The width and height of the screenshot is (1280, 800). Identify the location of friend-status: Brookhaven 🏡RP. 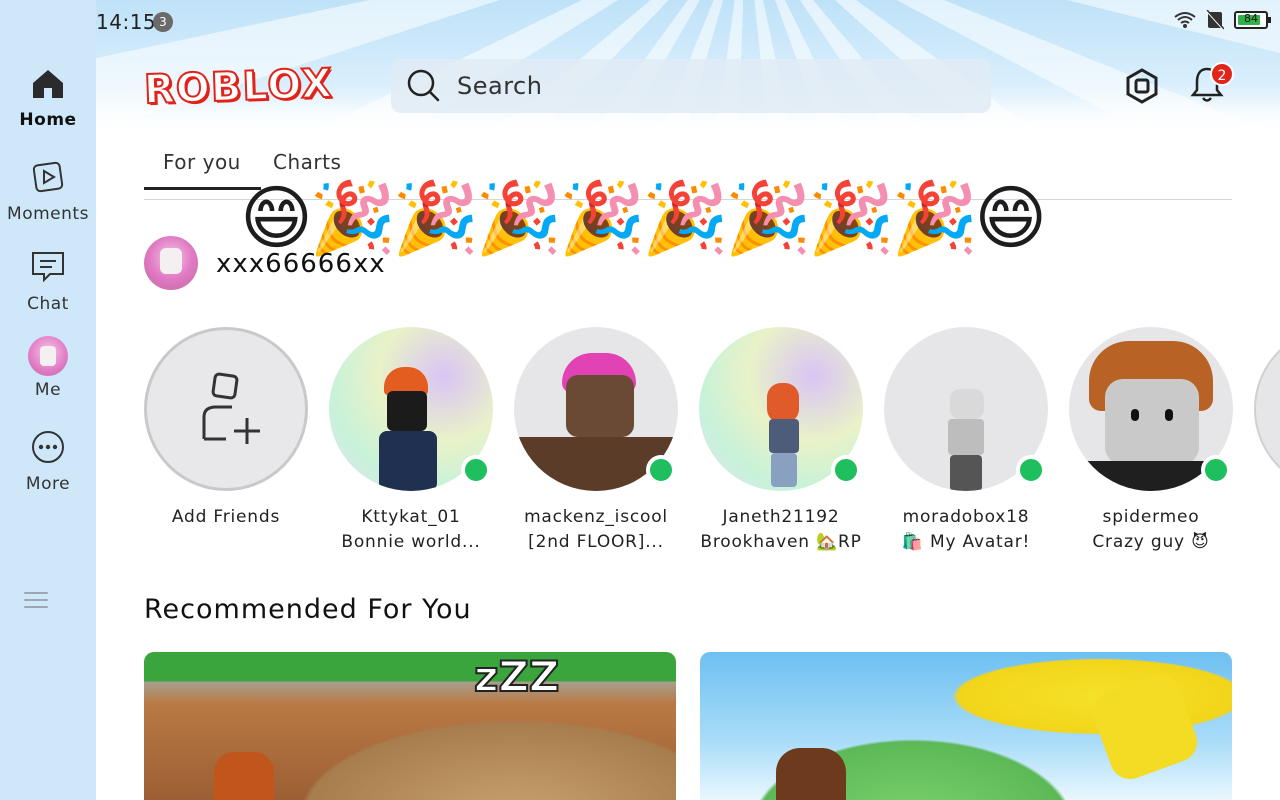
(781, 542).